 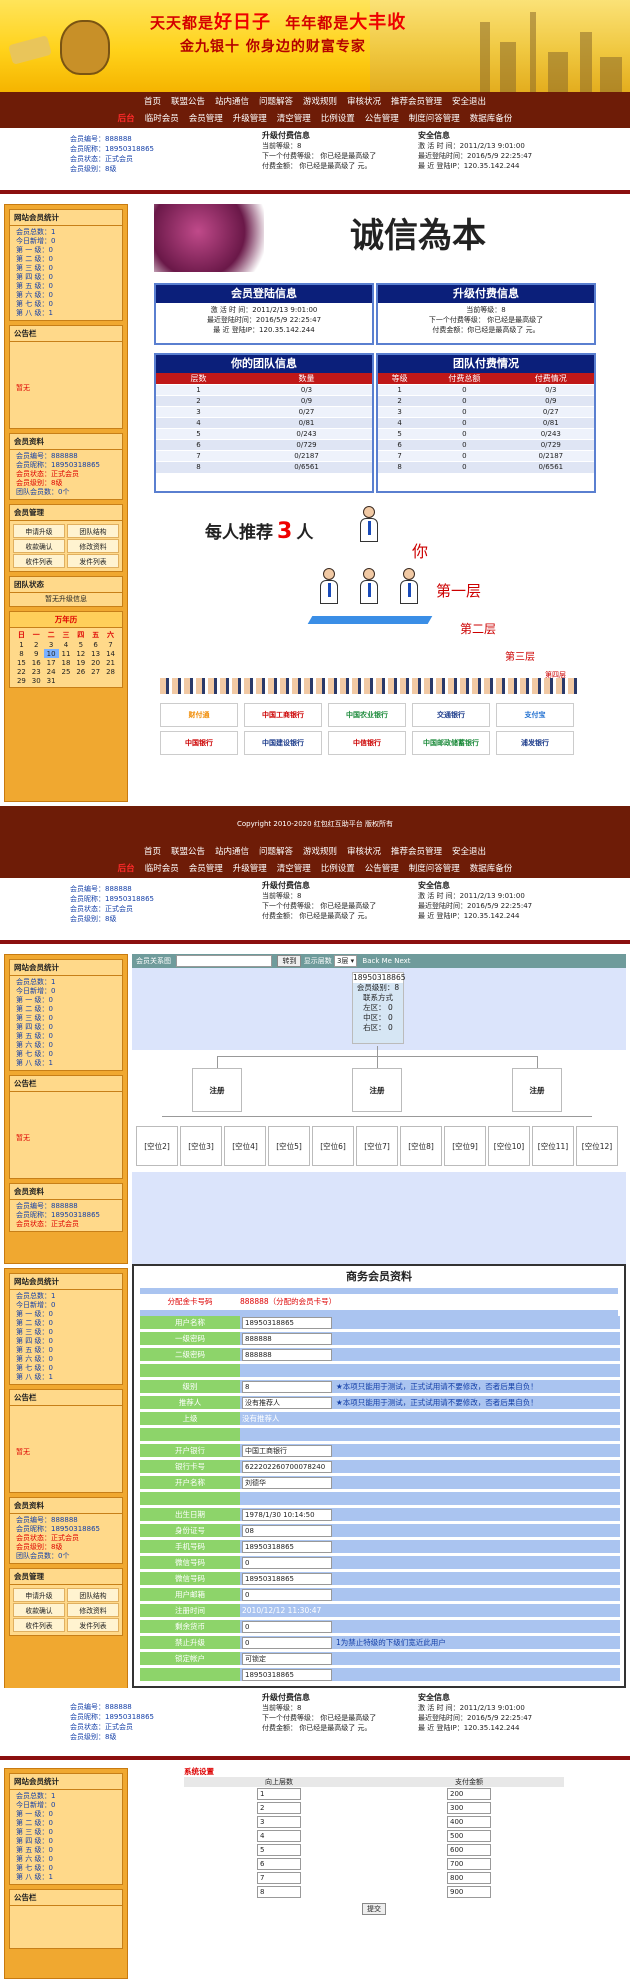 What do you see at coordinates (469, 1878) in the screenshot?
I see `setting-input: 800` at bounding box center [469, 1878].